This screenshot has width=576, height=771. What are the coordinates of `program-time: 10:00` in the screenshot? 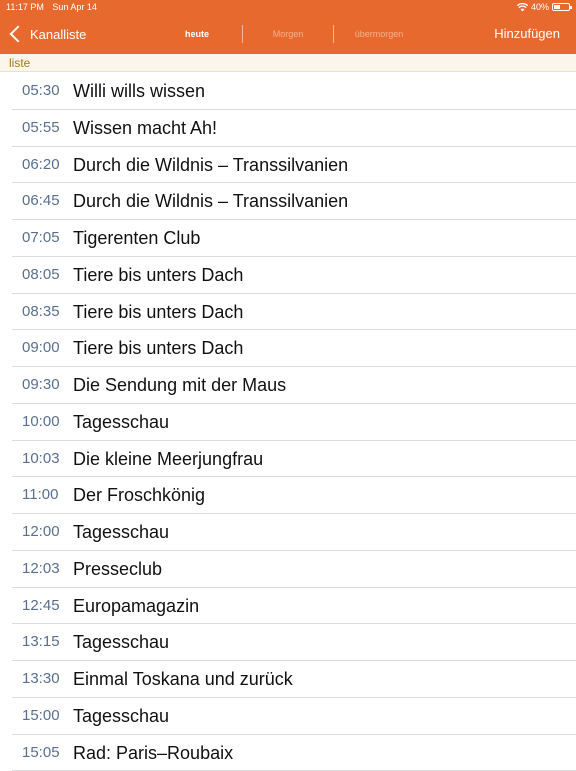 It's located at (41, 421).